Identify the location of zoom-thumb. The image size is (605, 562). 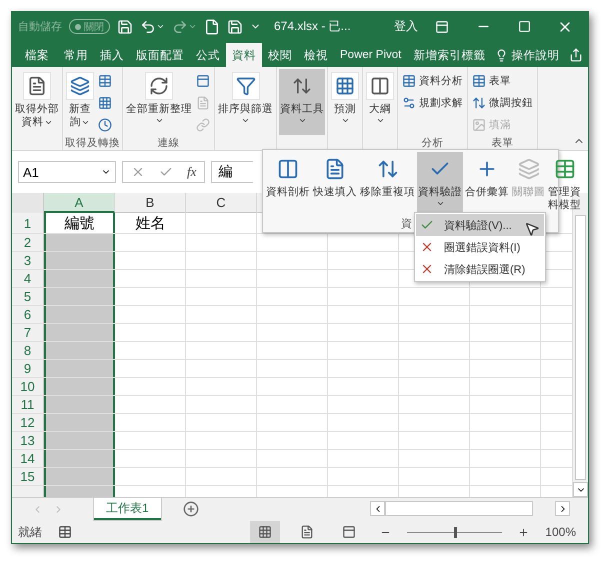
(455, 532).